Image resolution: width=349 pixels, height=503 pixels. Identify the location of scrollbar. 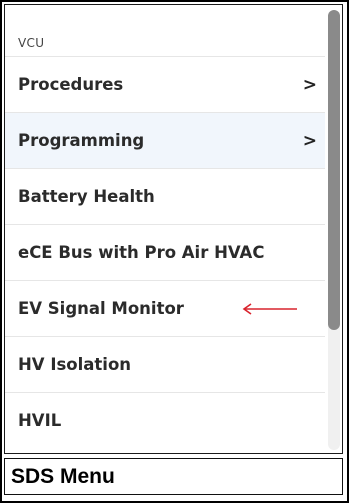
(334, 230).